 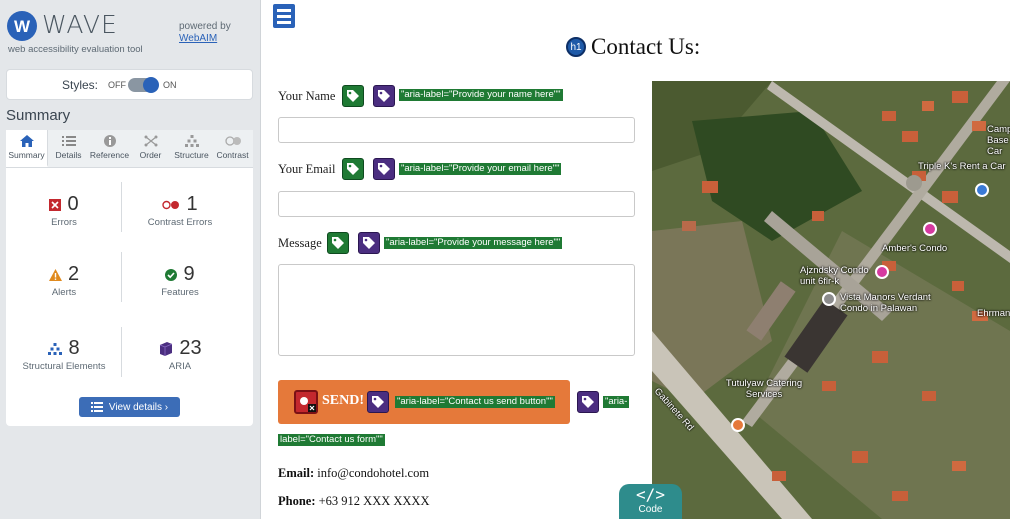 What do you see at coordinates (834, 276) in the screenshot?
I see `map-label: Ajzndsky Condo unit 6flr-k` at bounding box center [834, 276].